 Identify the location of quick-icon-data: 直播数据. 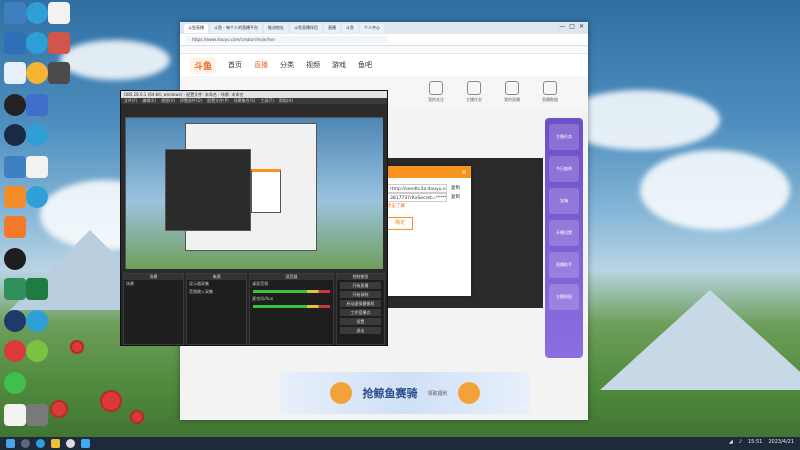
(550, 92).